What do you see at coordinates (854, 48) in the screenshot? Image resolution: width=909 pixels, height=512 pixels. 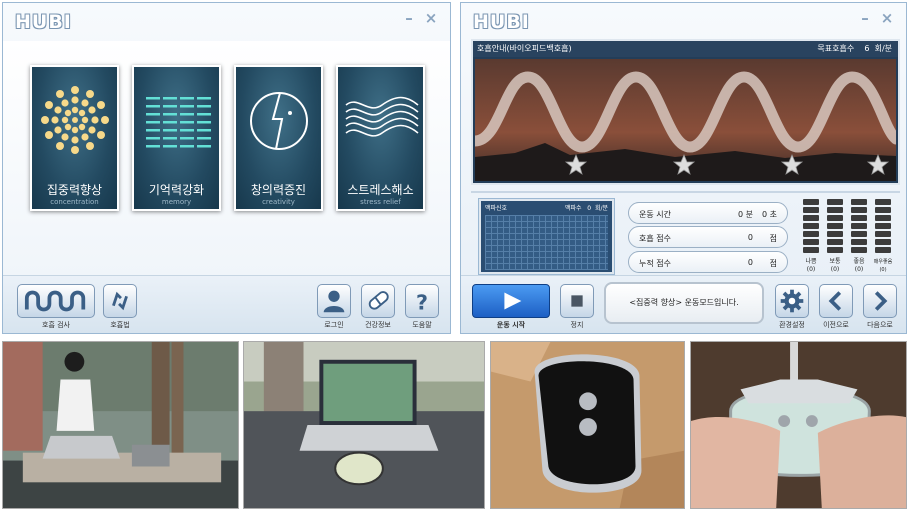 I see `goal-breath-rate: 목표호흡수 6 회/분` at bounding box center [854, 48].